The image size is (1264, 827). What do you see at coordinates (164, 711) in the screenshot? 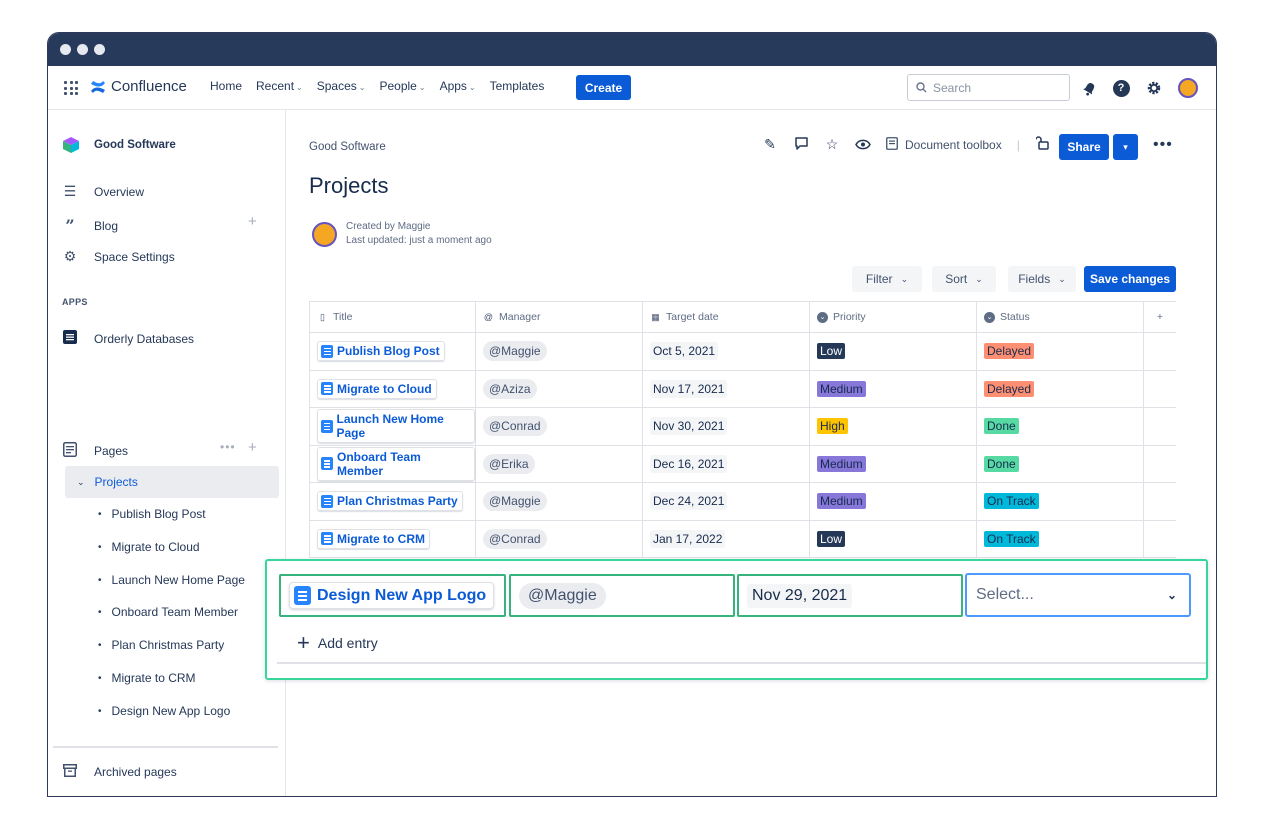
I see `sidebar-child-page: • Design New App Logo` at bounding box center [164, 711].